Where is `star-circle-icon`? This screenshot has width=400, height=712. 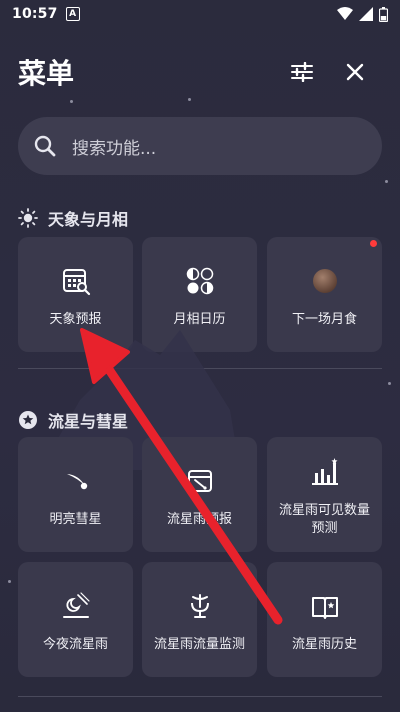 star-circle-icon is located at coordinates (28, 420).